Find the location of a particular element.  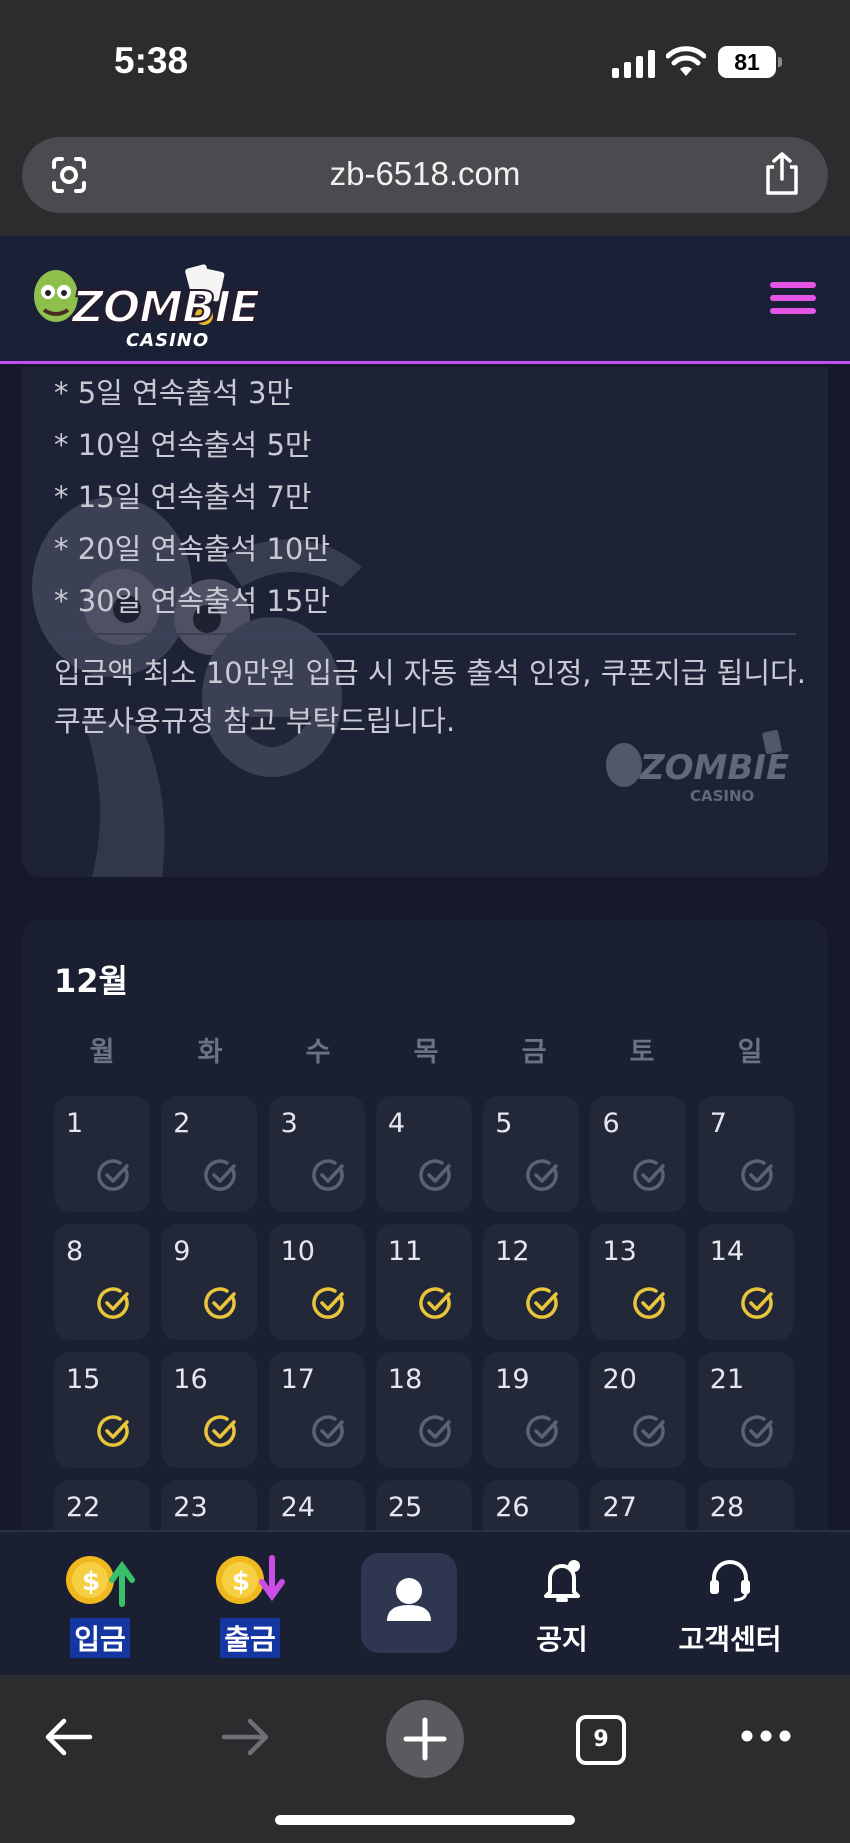

menu-icon is located at coordinates (793, 299).